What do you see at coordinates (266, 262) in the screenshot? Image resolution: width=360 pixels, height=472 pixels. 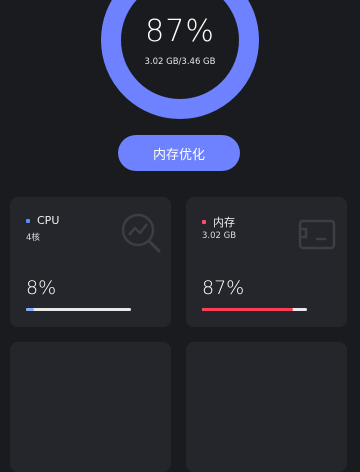 I see `memory-card: 内存 3.02 GB 87%` at bounding box center [266, 262].